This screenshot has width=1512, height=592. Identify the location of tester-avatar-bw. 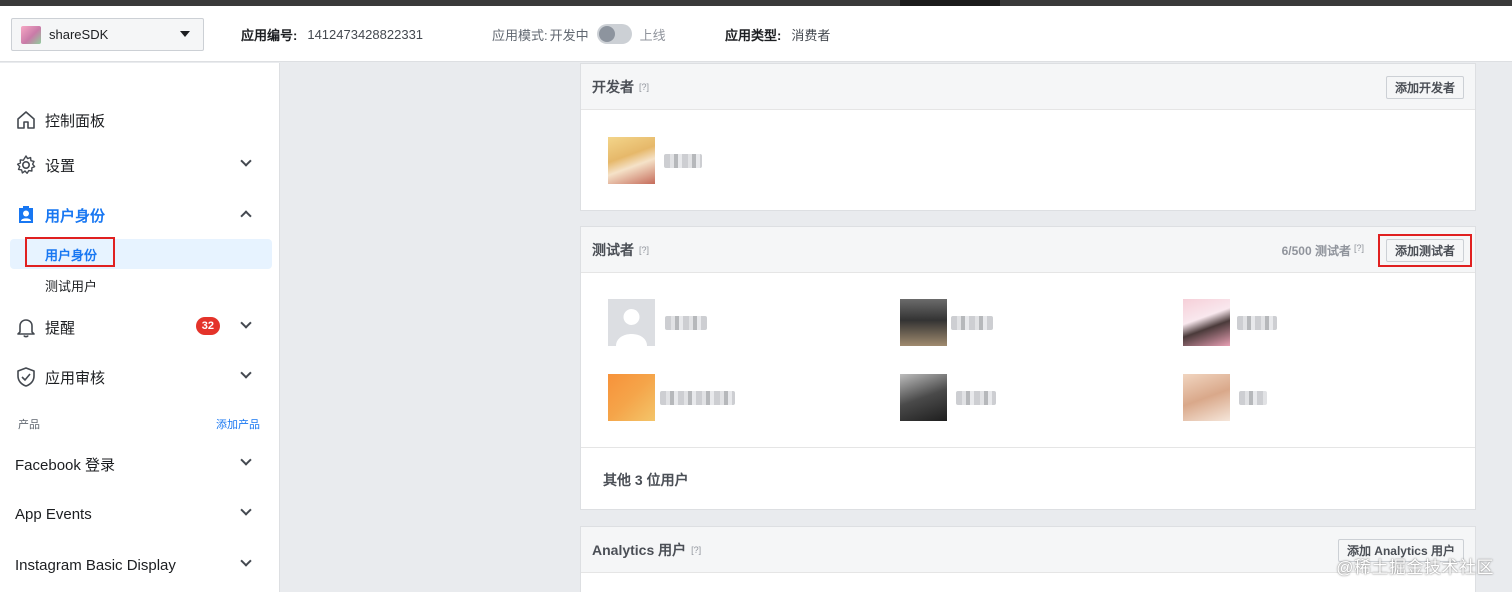
(923, 397).